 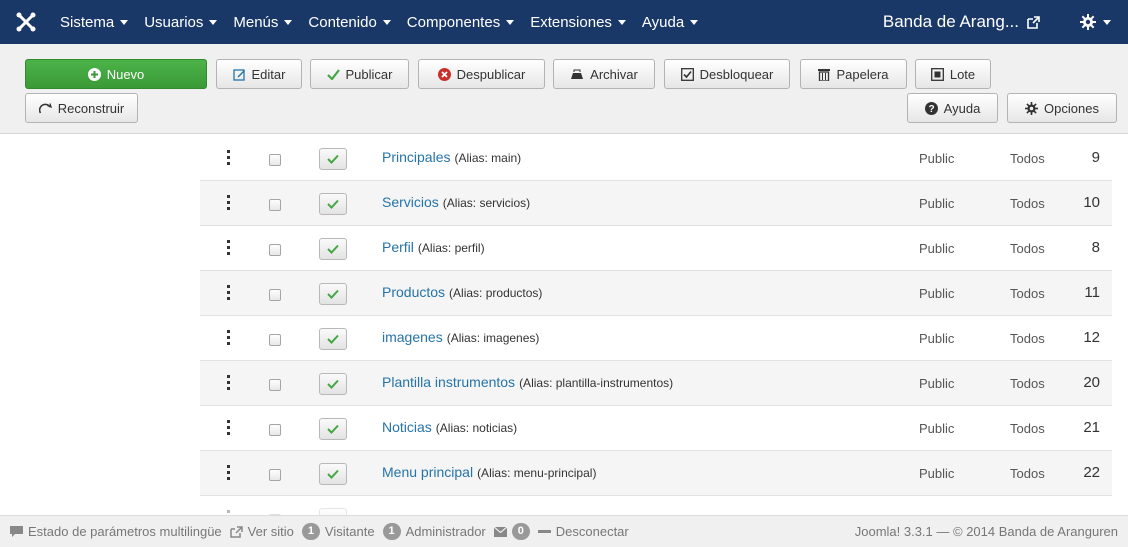 What do you see at coordinates (511, 531) in the screenshot?
I see `messages: 0` at bounding box center [511, 531].